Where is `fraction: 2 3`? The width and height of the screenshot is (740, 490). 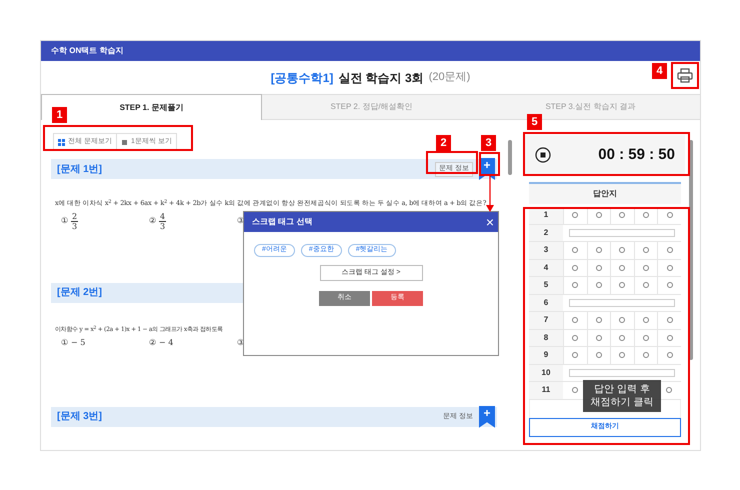 fraction: 2 3 is located at coordinates (74, 221).